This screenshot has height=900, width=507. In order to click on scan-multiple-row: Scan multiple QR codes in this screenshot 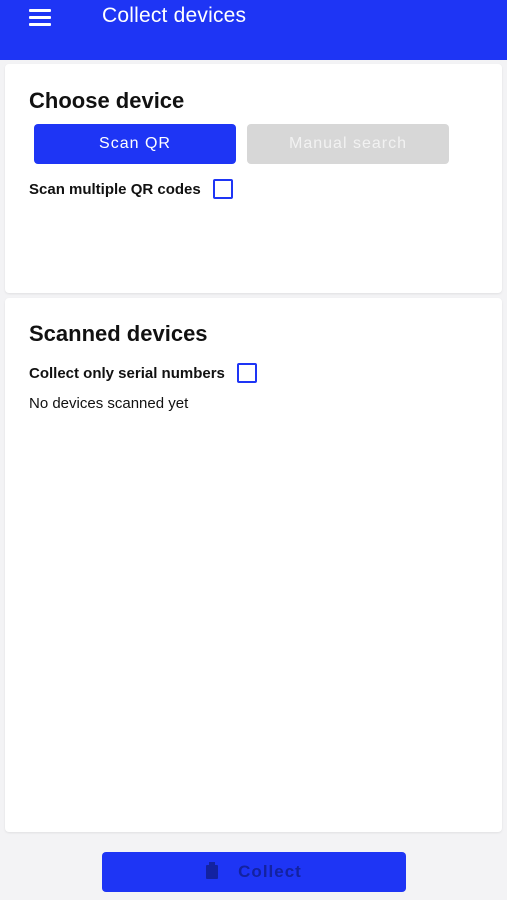, I will do `click(131, 189)`.